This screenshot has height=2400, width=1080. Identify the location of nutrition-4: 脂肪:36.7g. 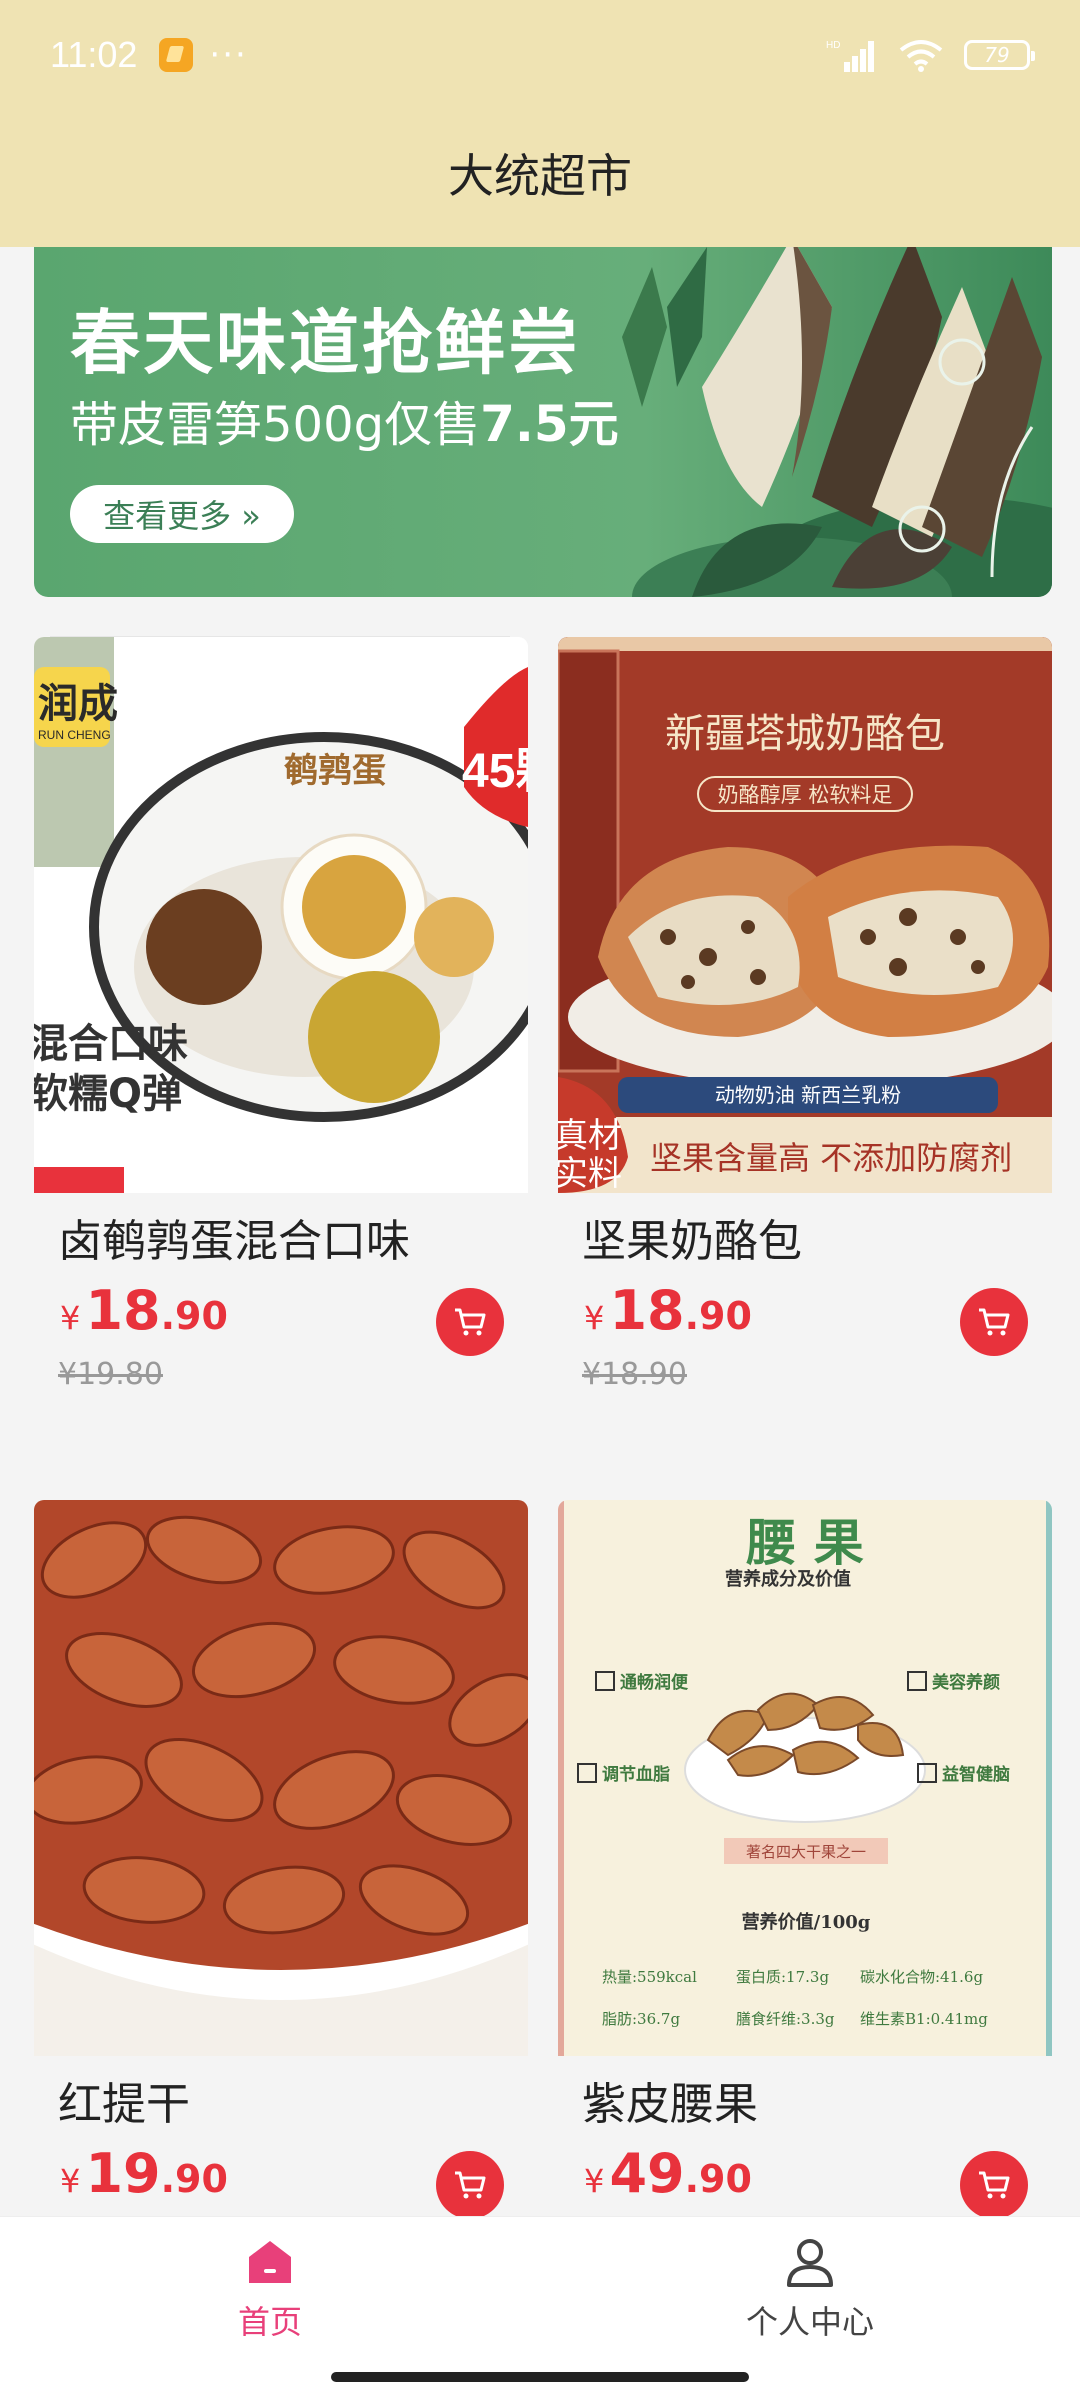
(641, 2019).